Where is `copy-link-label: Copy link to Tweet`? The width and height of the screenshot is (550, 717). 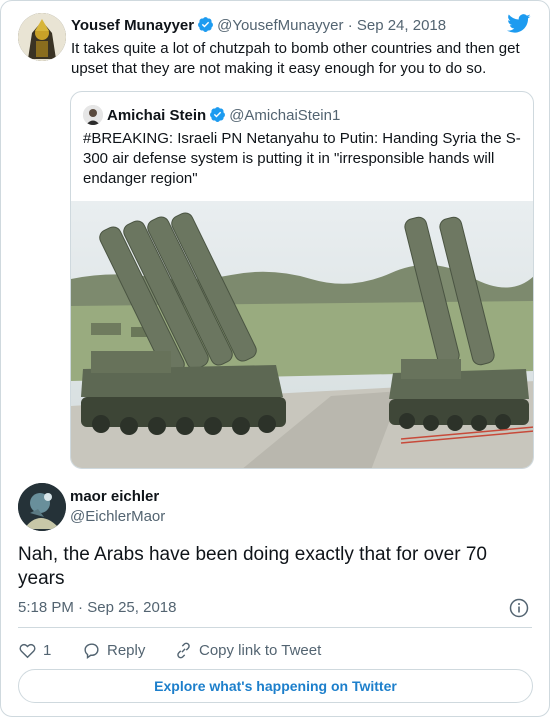 copy-link-label: Copy link to Tweet is located at coordinates (260, 650).